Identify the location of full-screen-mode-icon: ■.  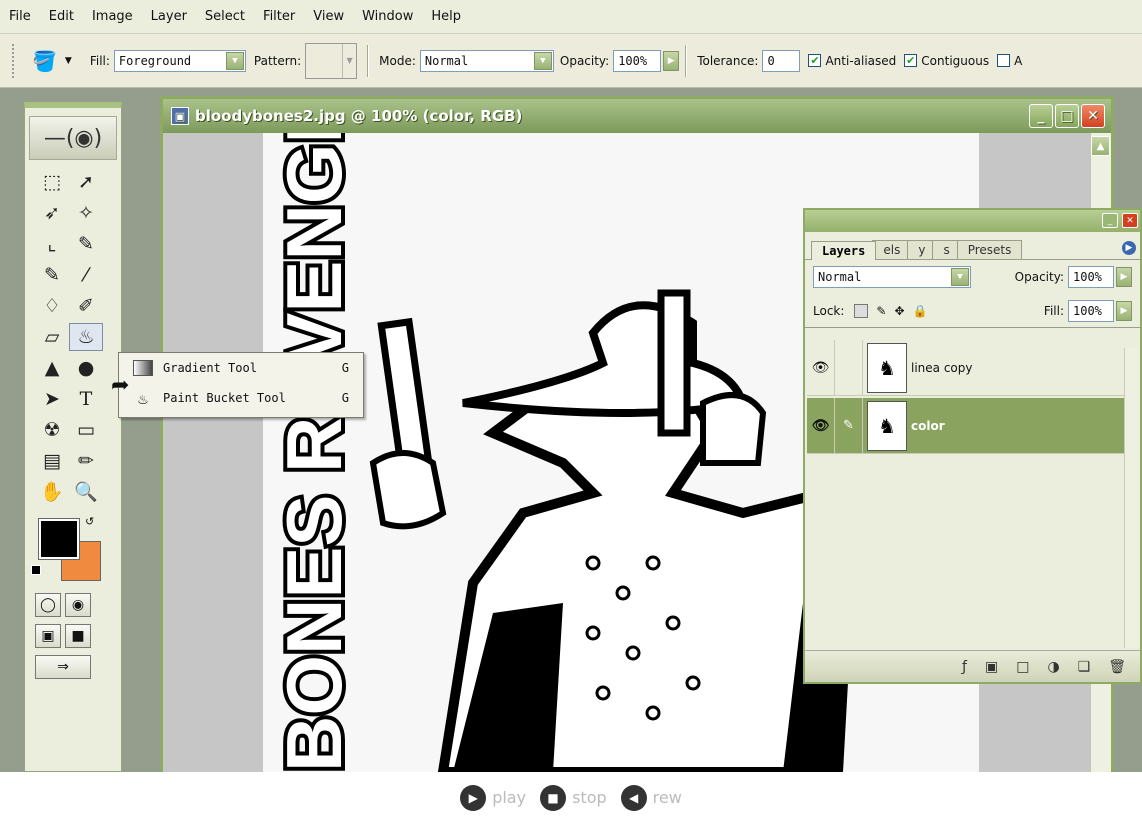
(78, 635).